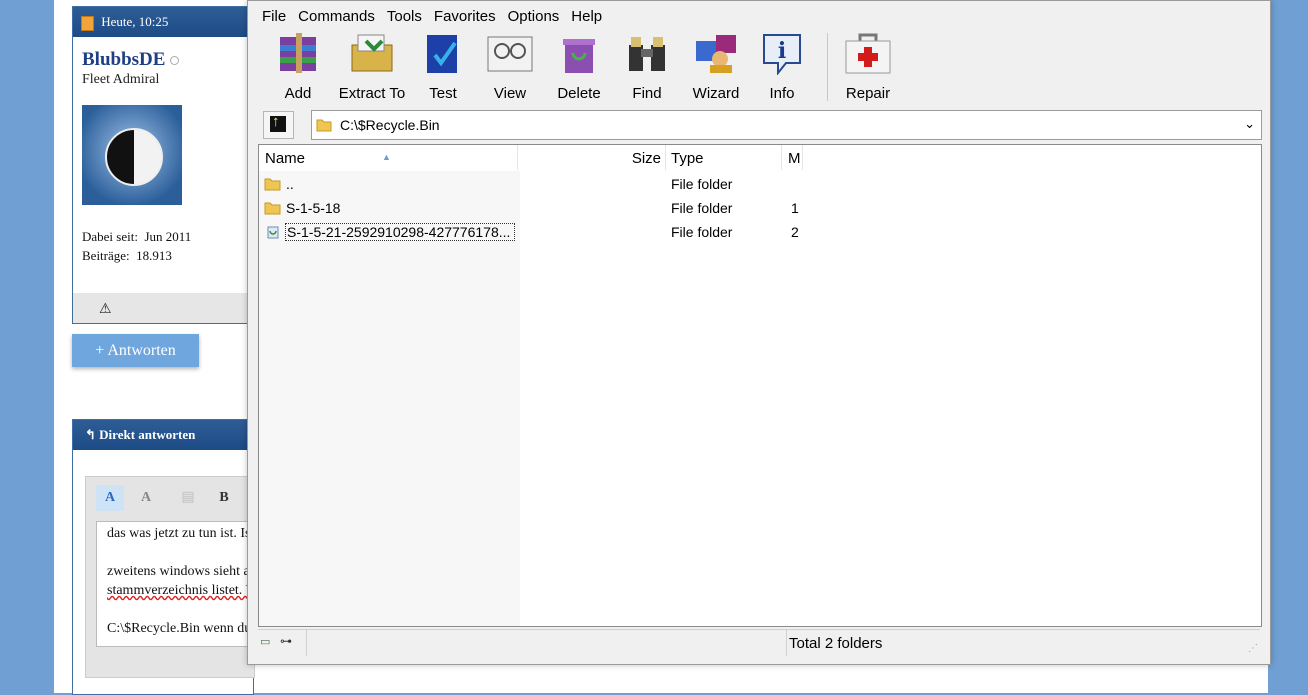 The height and width of the screenshot is (695, 1308). I want to click on yin-yang-icon, so click(134, 157).